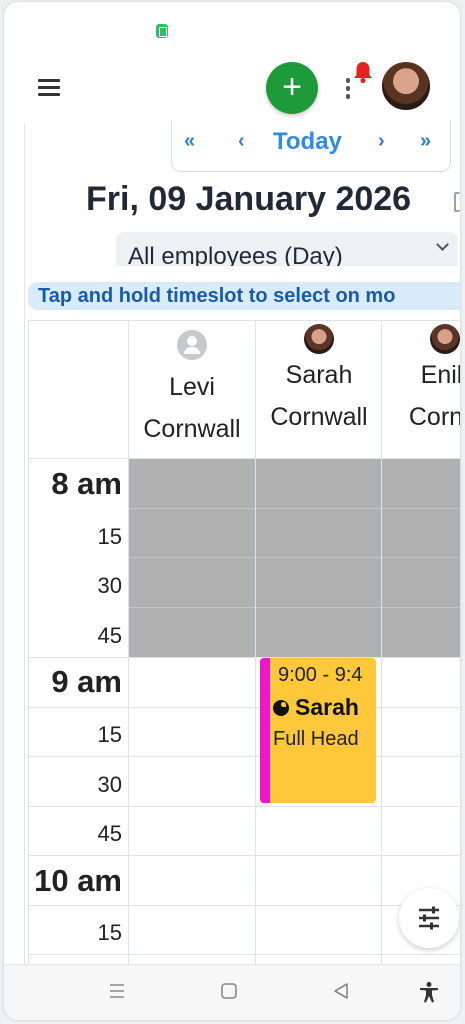 This screenshot has height=1024, width=465. I want to click on appointment-client: Sarah, so click(316, 707).